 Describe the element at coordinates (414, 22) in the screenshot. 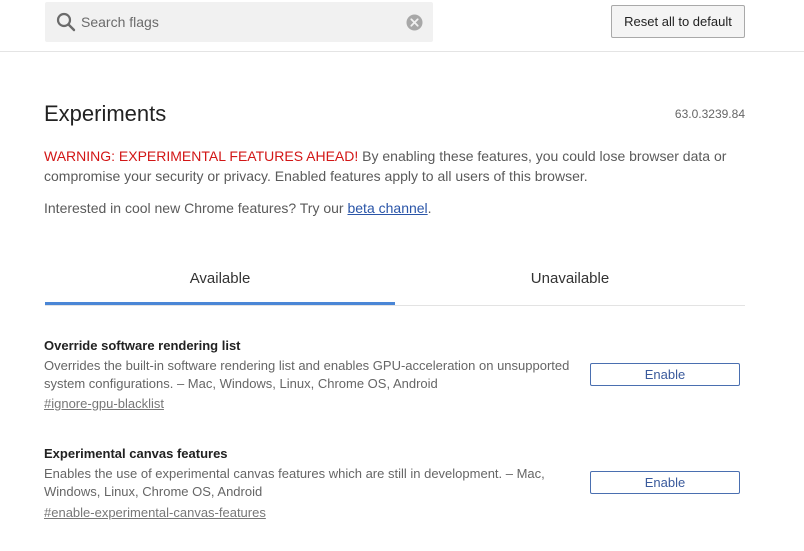

I see `clear-icon` at that location.